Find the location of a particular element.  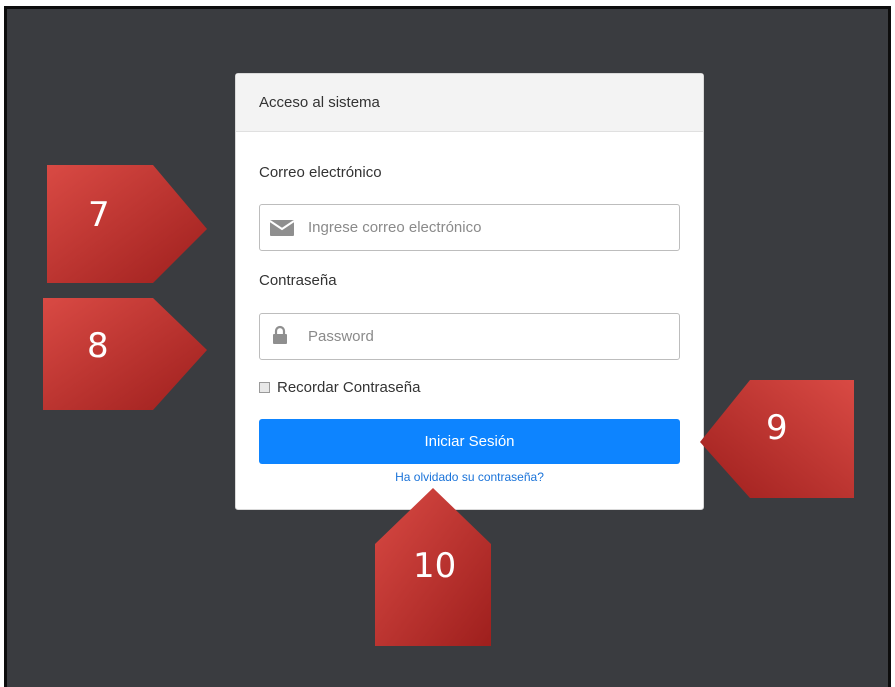

callout-9: 9 is located at coordinates (778, 440).